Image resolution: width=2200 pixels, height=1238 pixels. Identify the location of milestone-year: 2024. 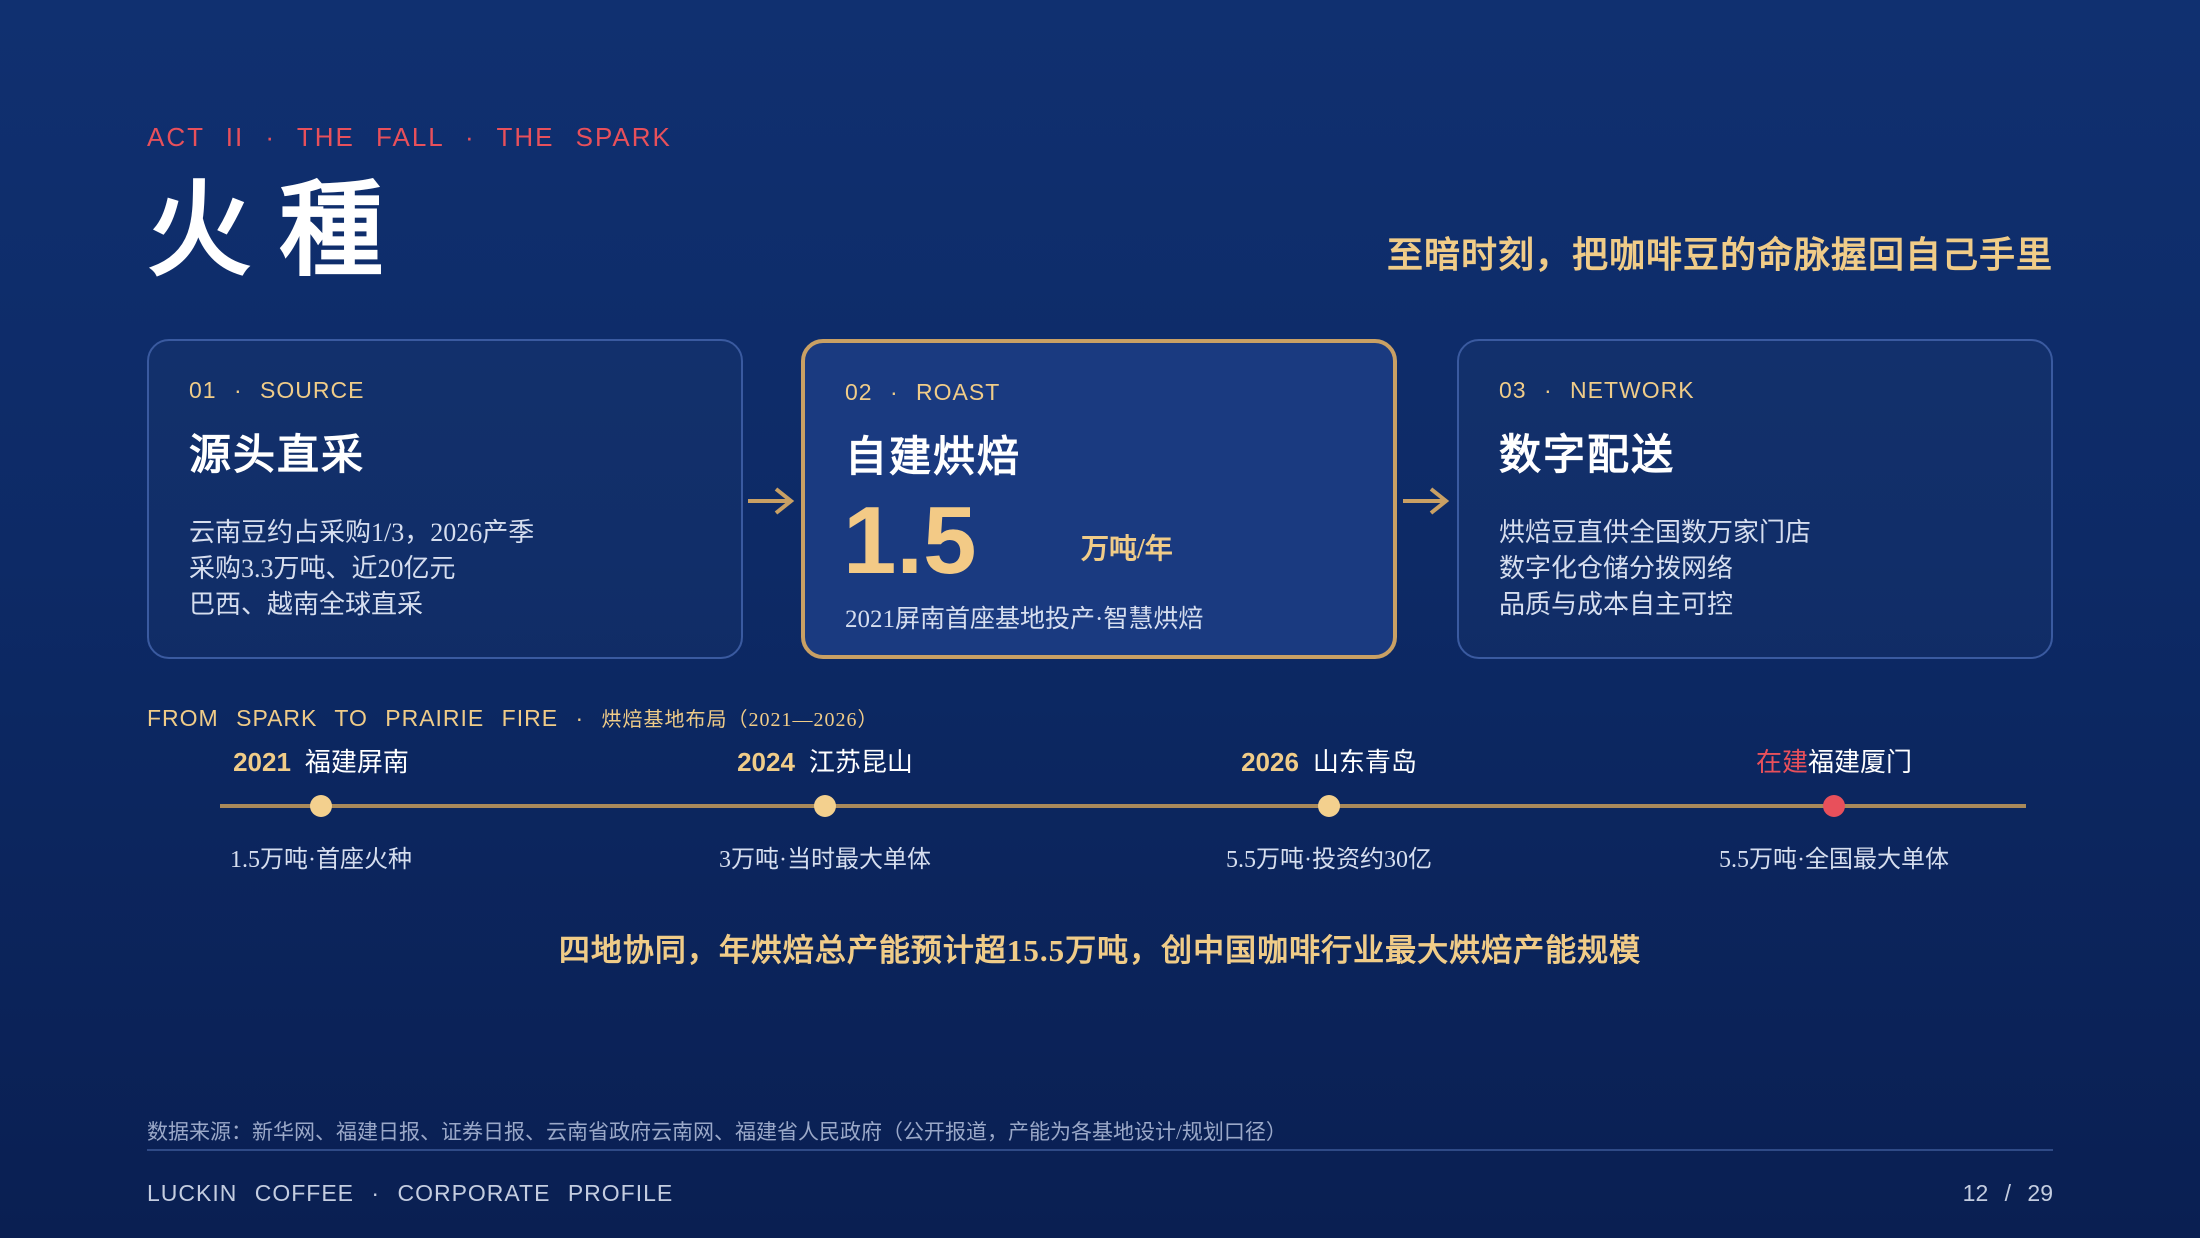
(766, 762).